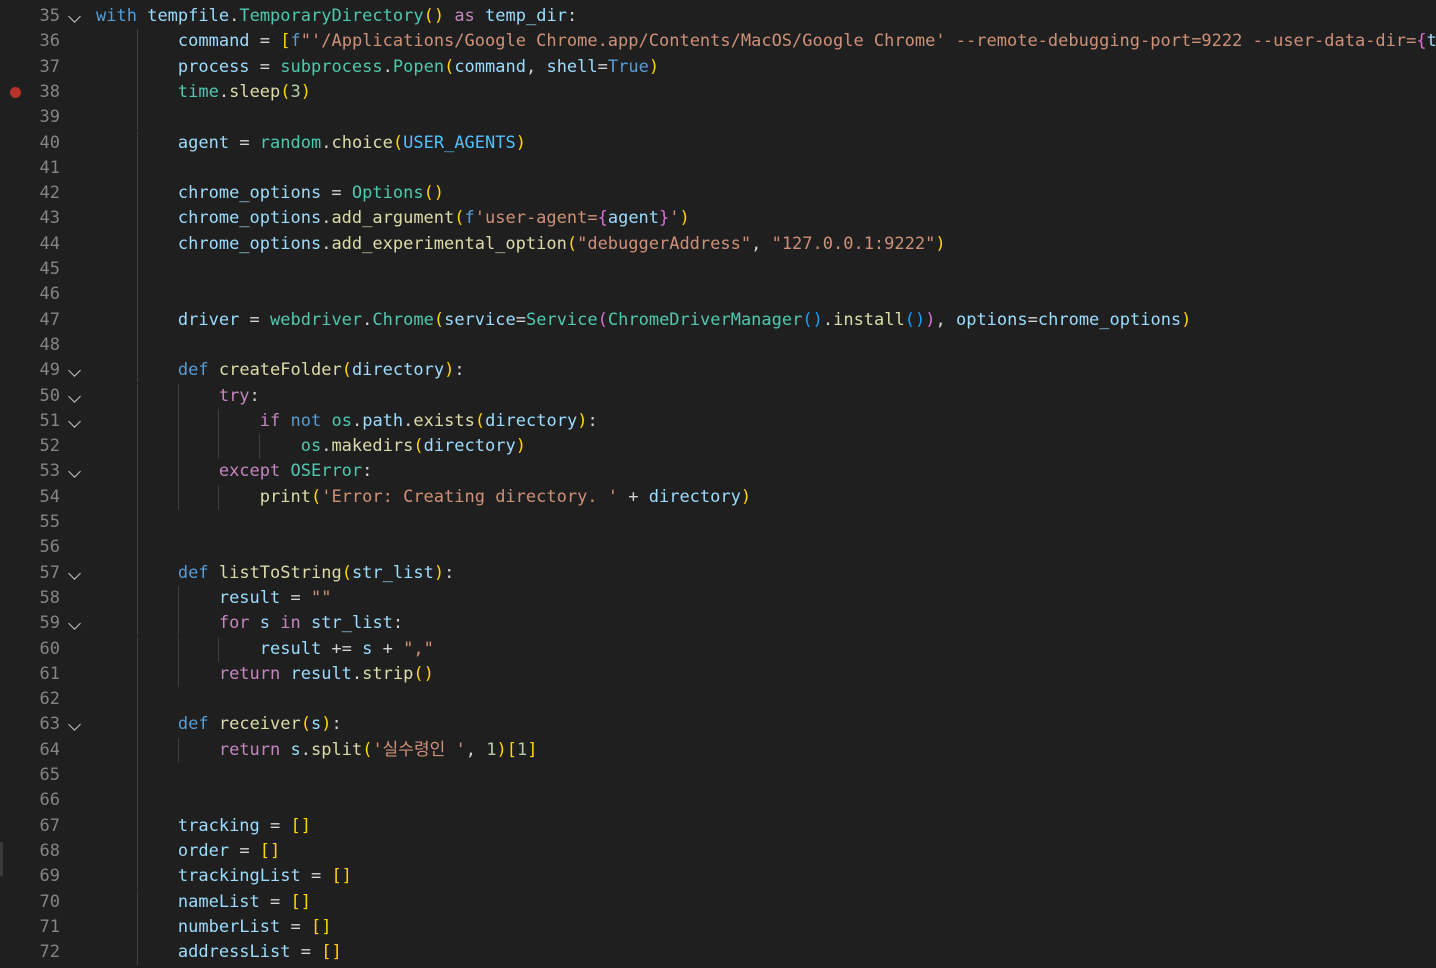 The width and height of the screenshot is (1436, 968). I want to click on code-line: 42 chrome_options = Options(), so click(718, 194).